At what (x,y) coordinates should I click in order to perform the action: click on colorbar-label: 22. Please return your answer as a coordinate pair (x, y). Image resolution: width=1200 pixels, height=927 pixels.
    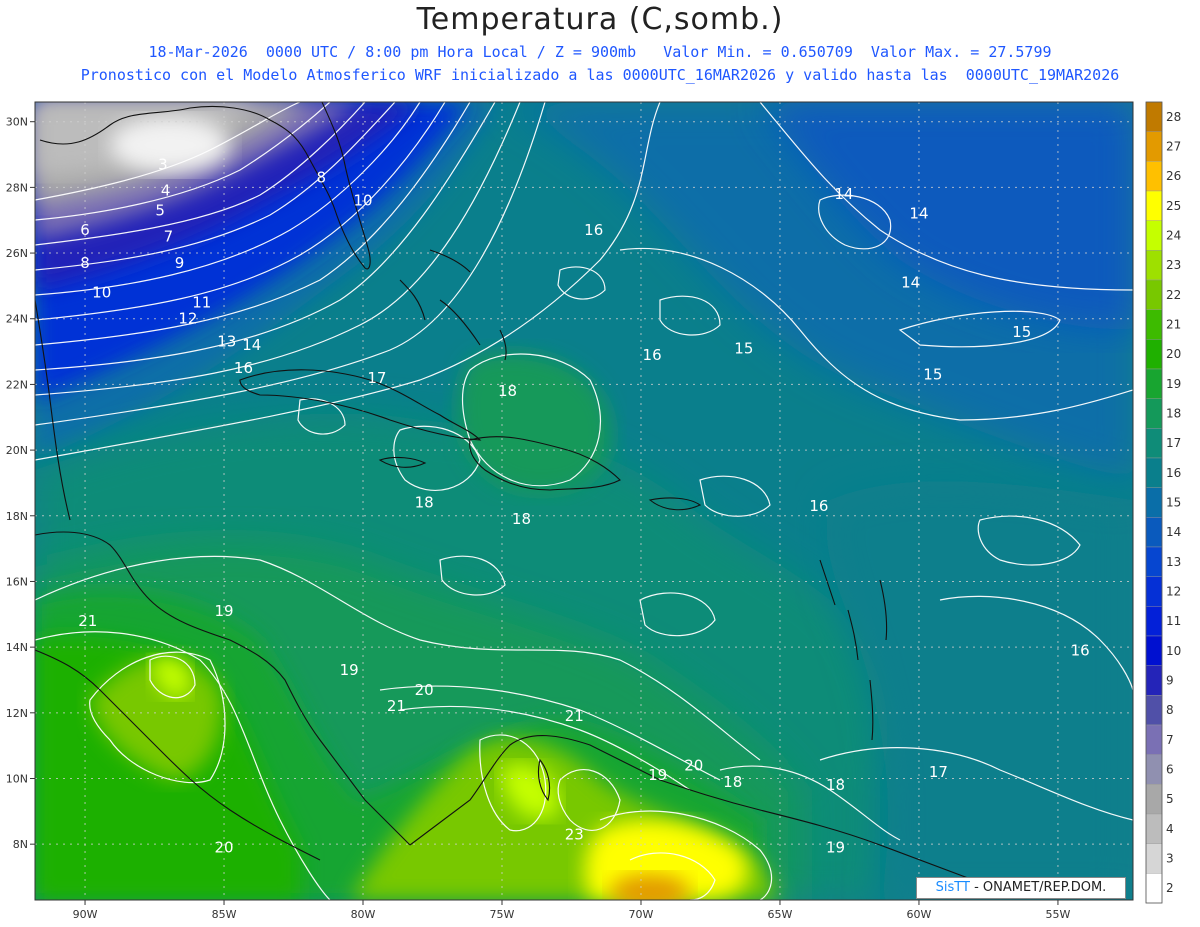
    Looking at the image, I should click on (1173, 295).